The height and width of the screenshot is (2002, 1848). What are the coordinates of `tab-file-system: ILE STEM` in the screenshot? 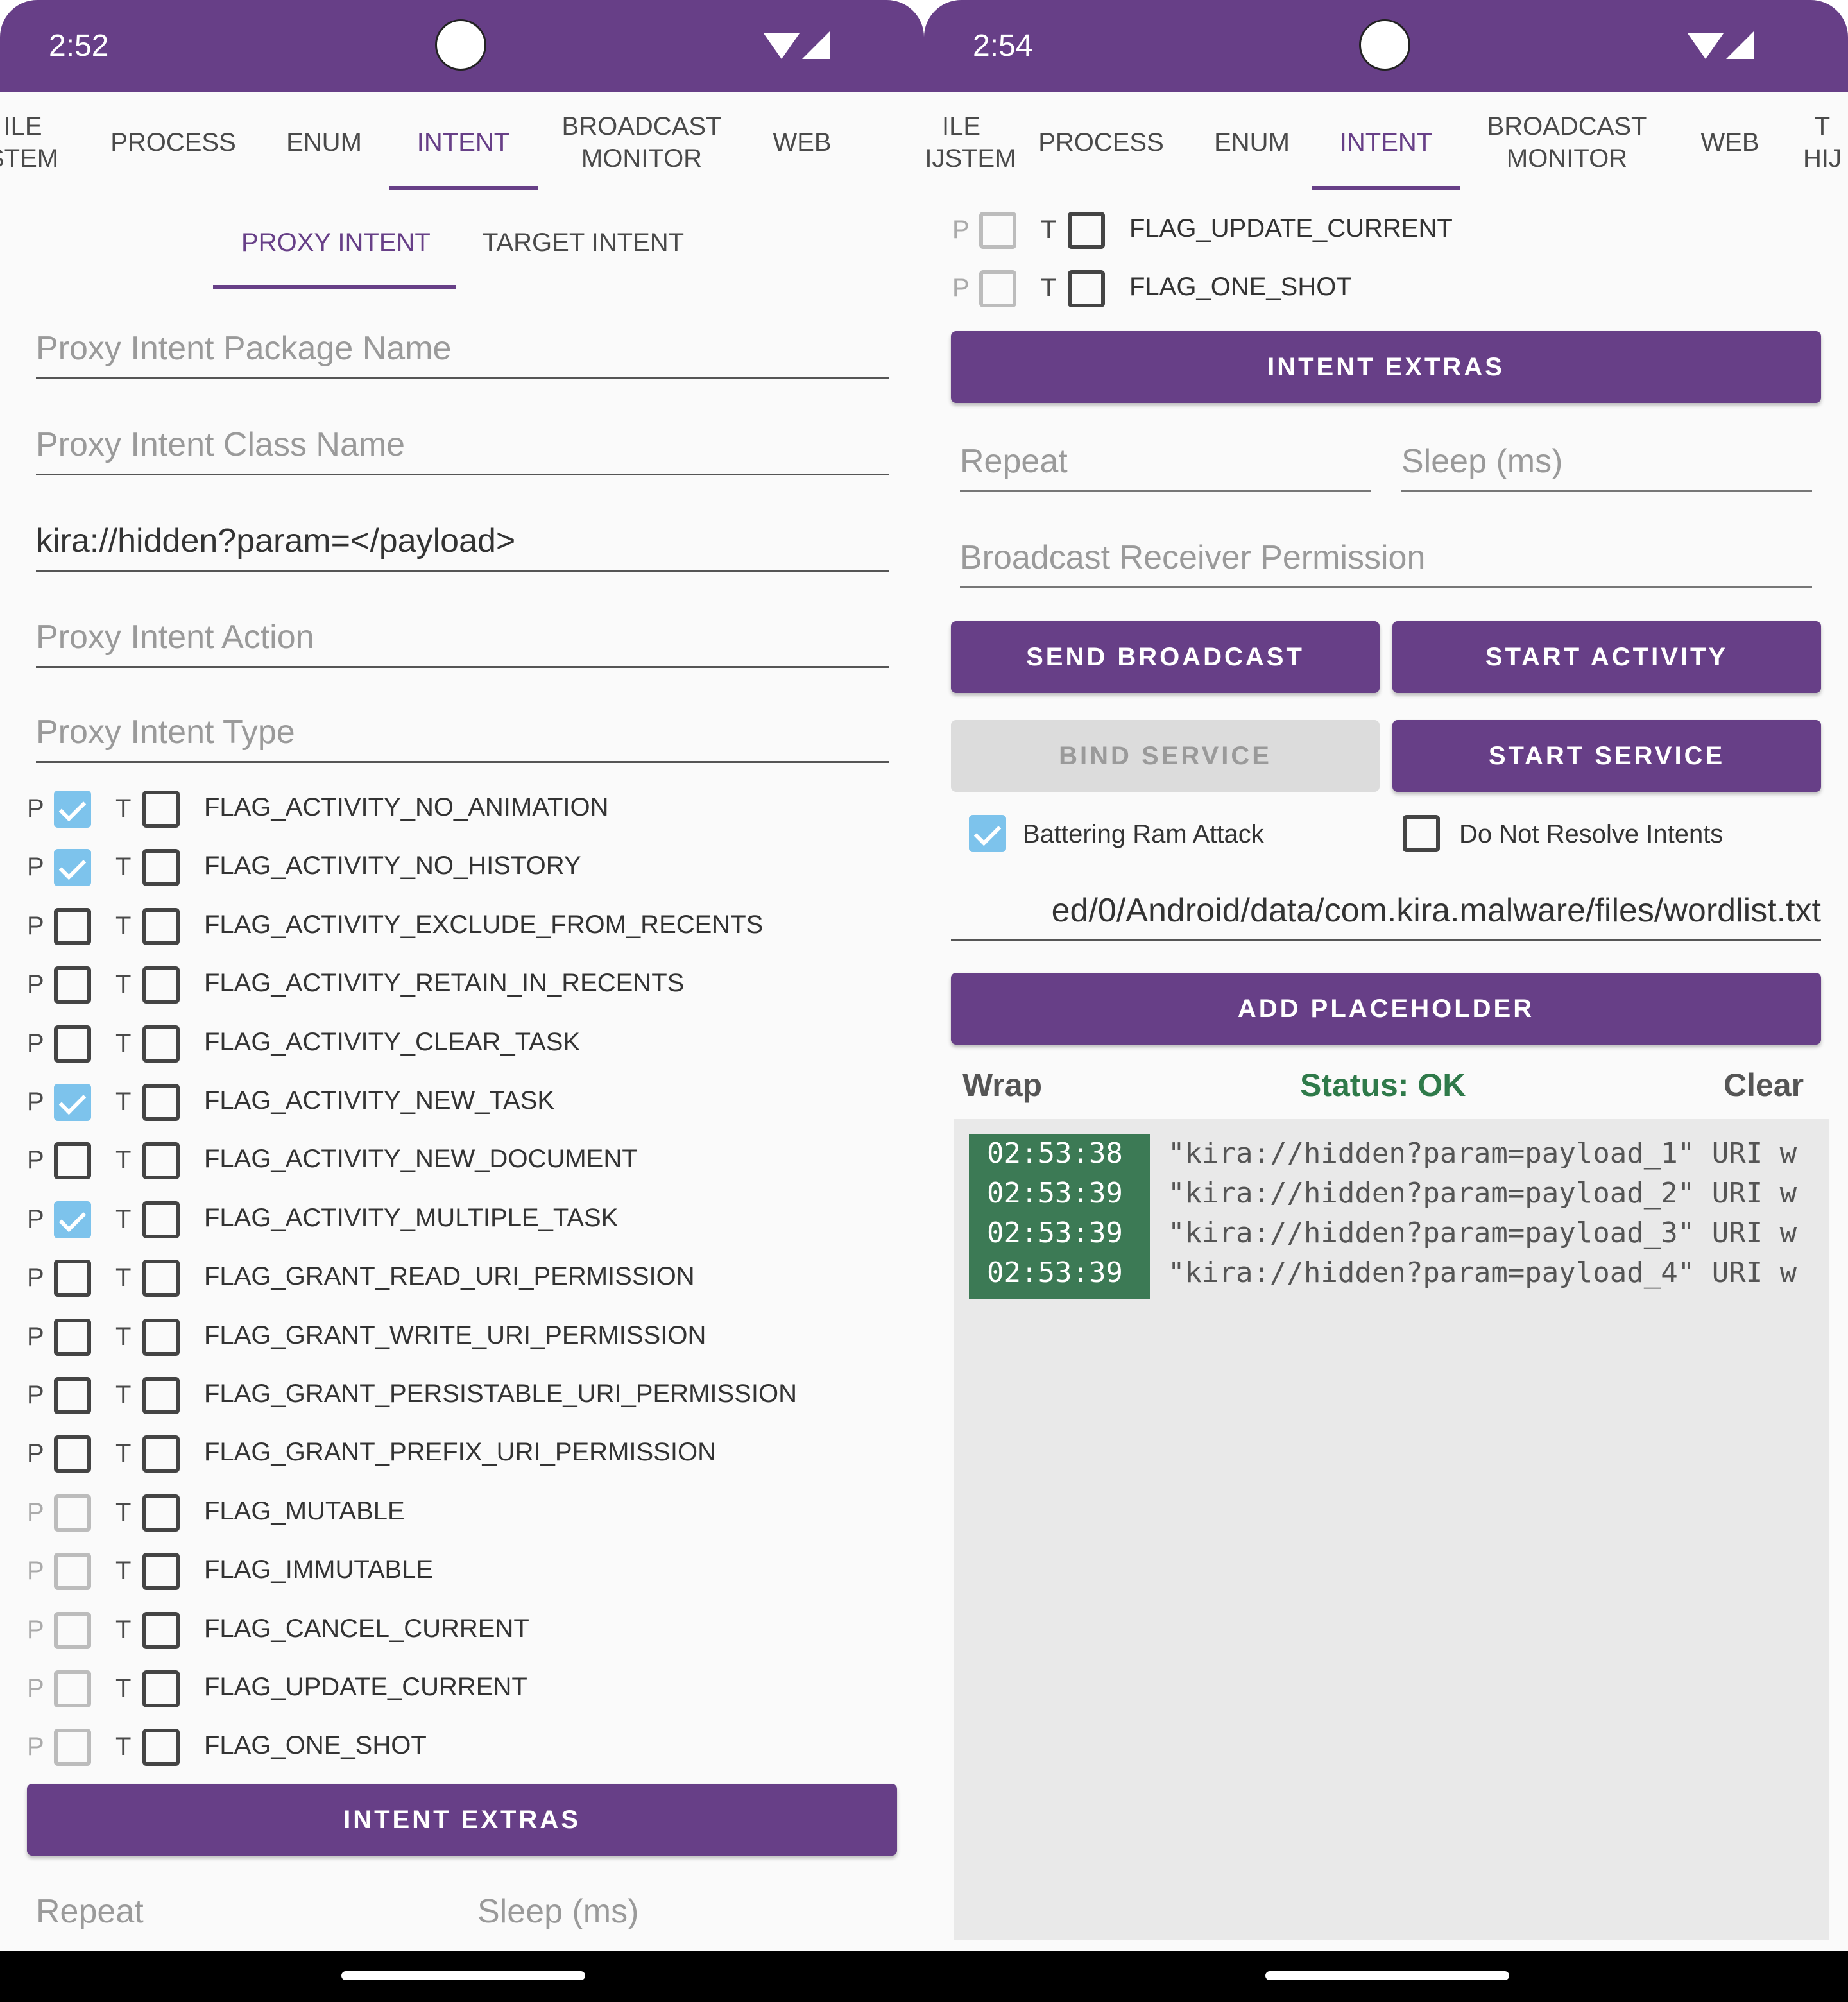 It's located at (32, 143).